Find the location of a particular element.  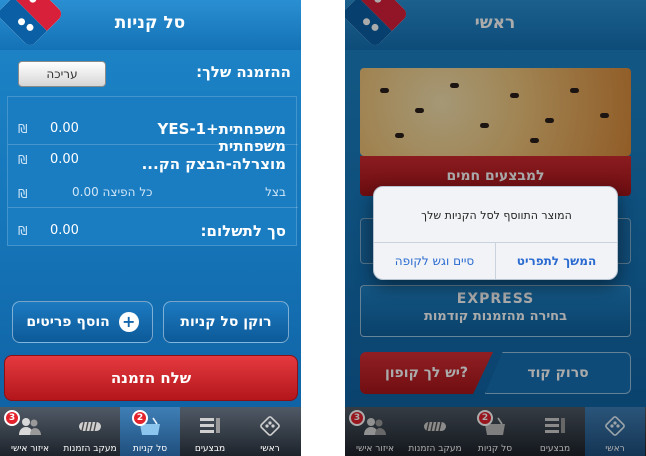

tab-cart: סל קניות 2 is located at coordinates (150, 431).